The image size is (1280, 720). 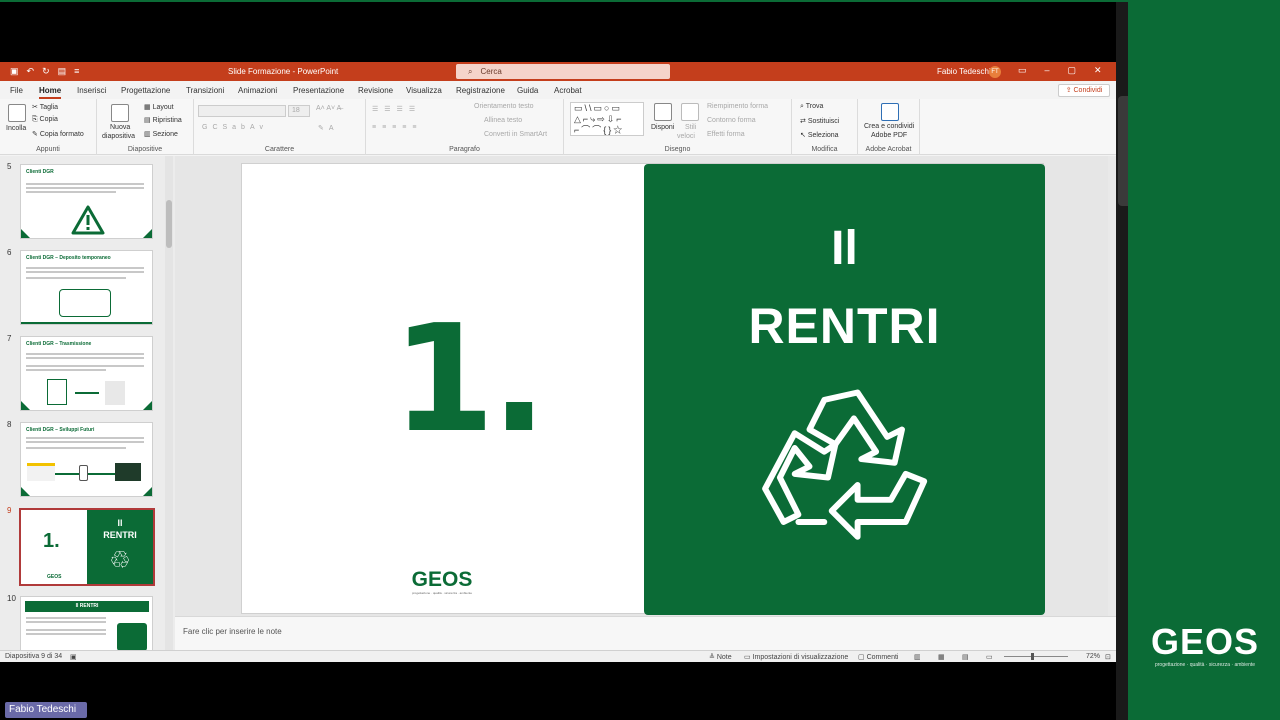 What do you see at coordinates (515, 134) in the screenshot?
I see `smartart-button: Converti in SmartArt` at bounding box center [515, 134].